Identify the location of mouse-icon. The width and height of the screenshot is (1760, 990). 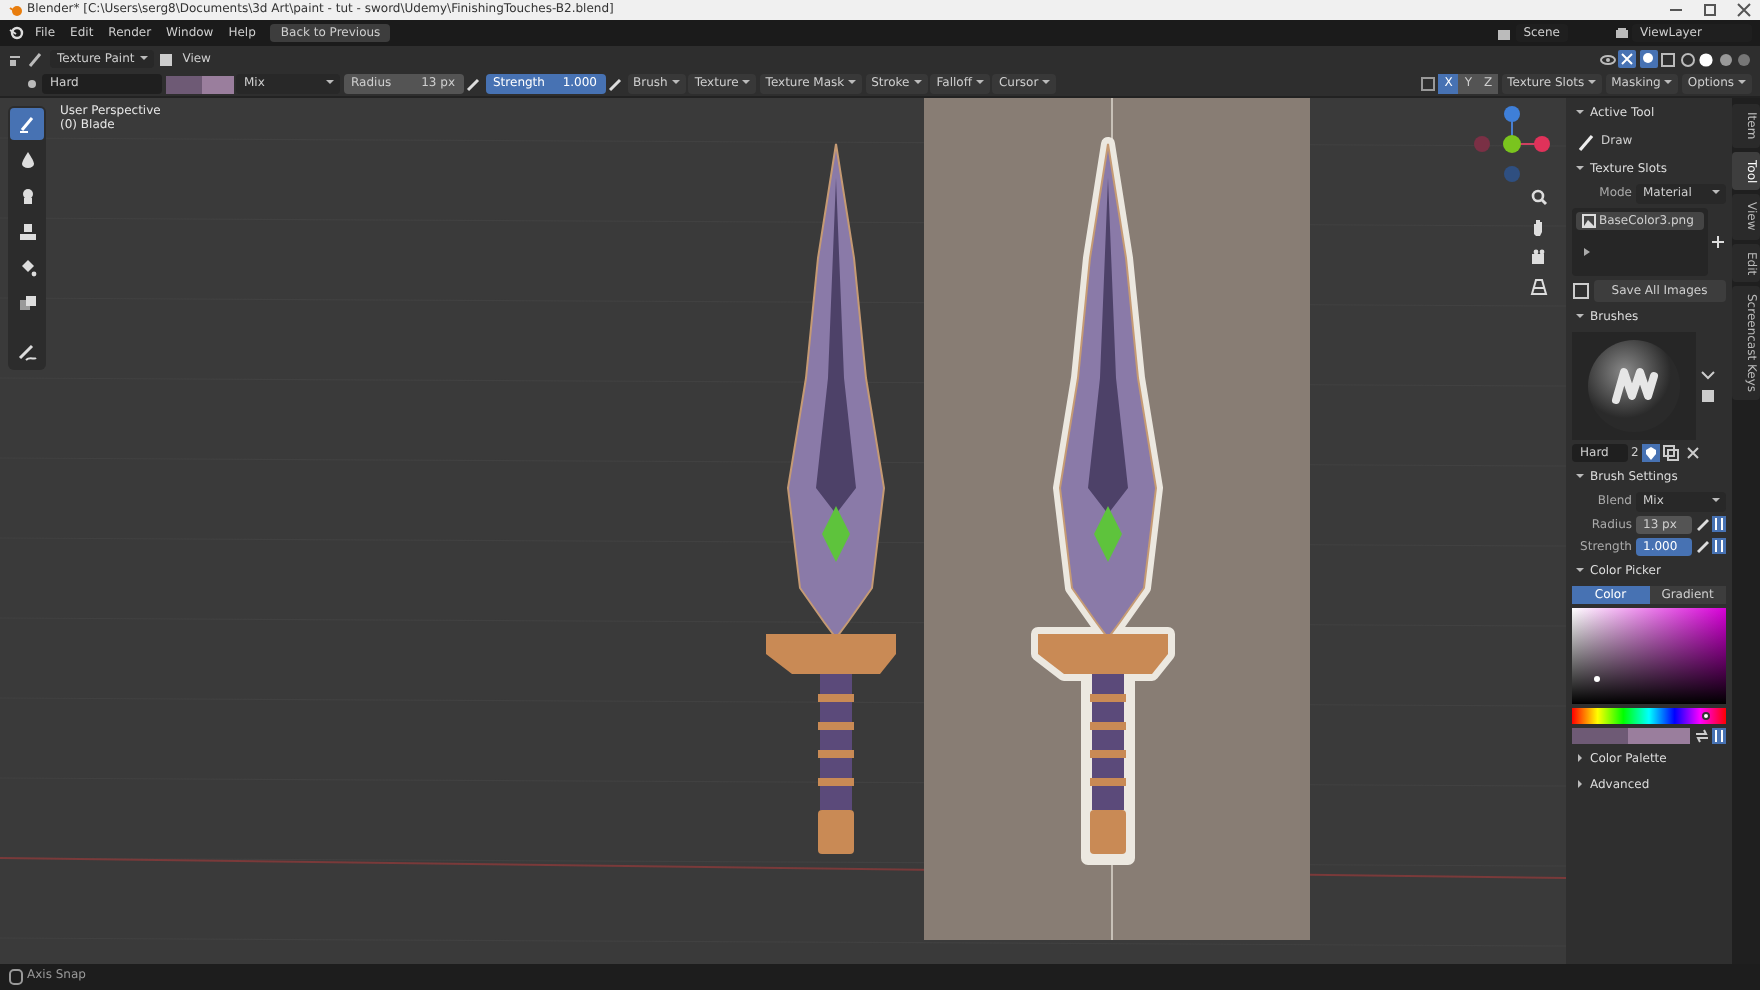
(16, 976).